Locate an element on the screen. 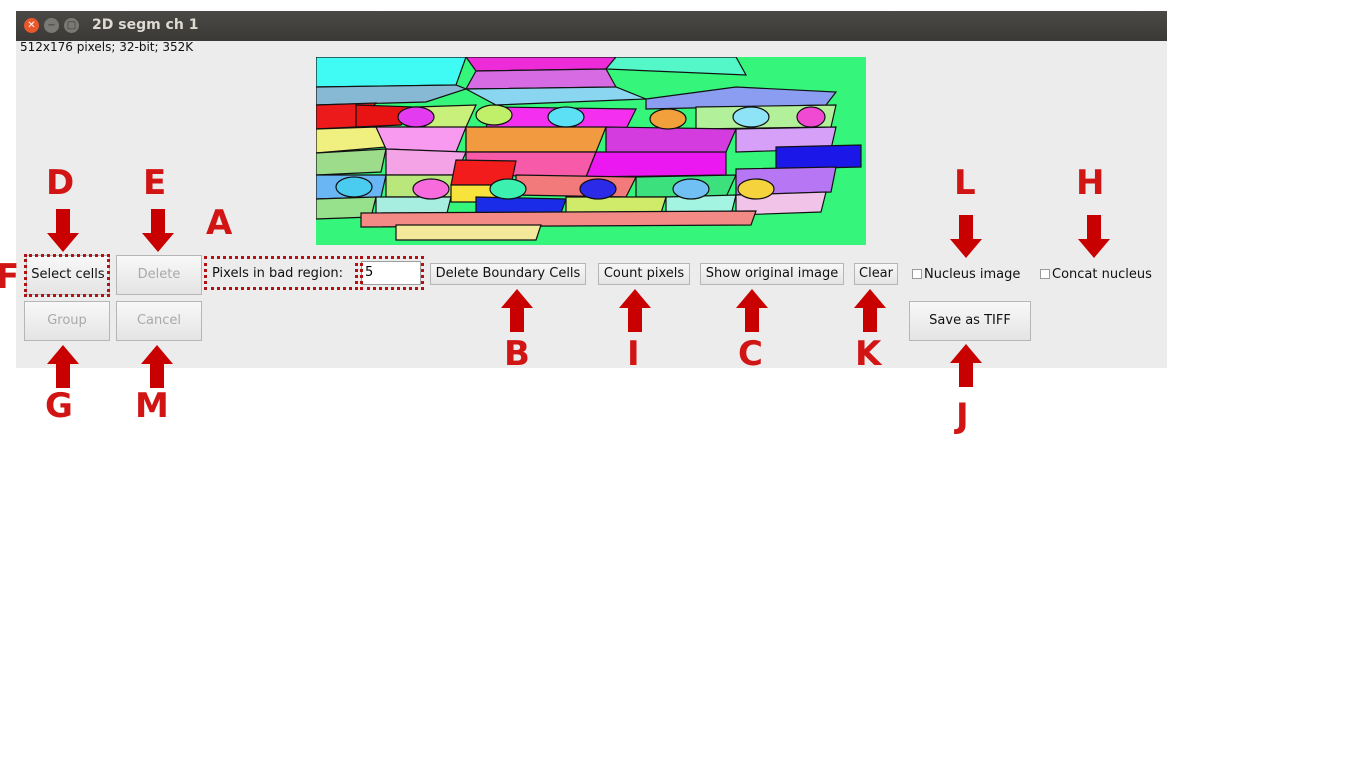 Image resolution: width=1366 pixels, height=768 pixels. concat-nucleus-label: Concat nucleus is located at coordinates (1102, 274).